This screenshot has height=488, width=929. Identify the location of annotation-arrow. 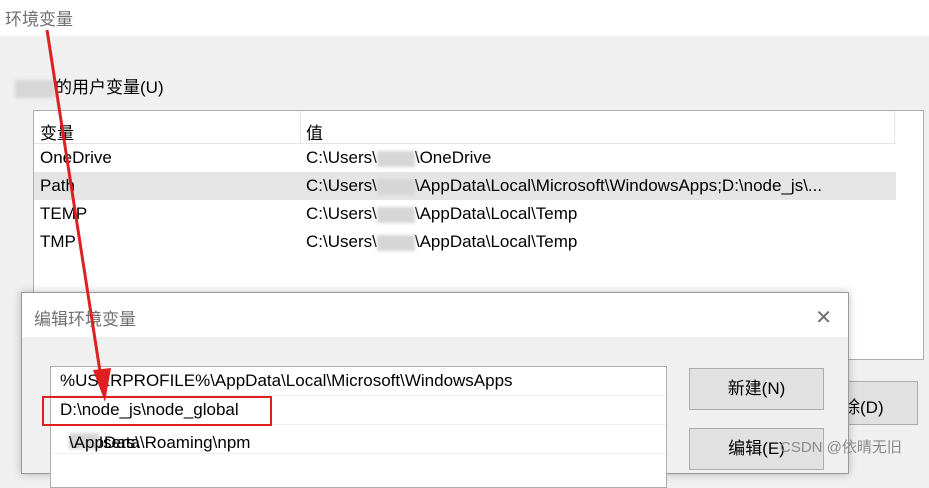
(78, 215).